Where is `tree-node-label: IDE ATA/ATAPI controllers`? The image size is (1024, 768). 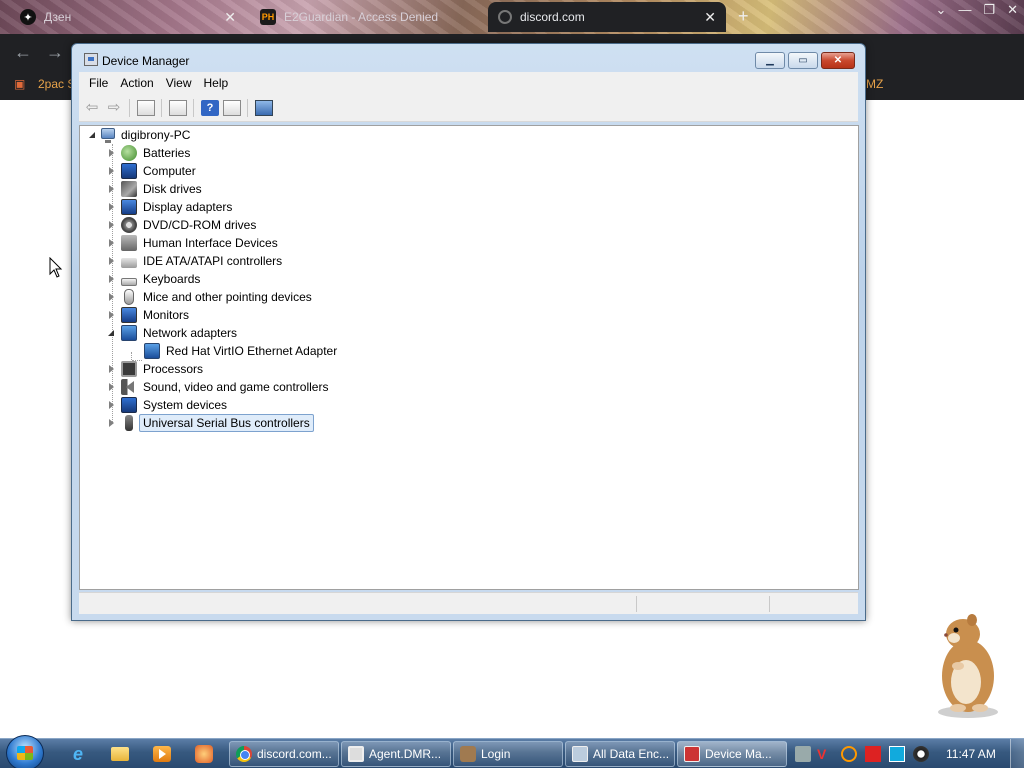
tree-node-label: IDE ATA/ATAPI controllers is located at coordinates (213, 261).